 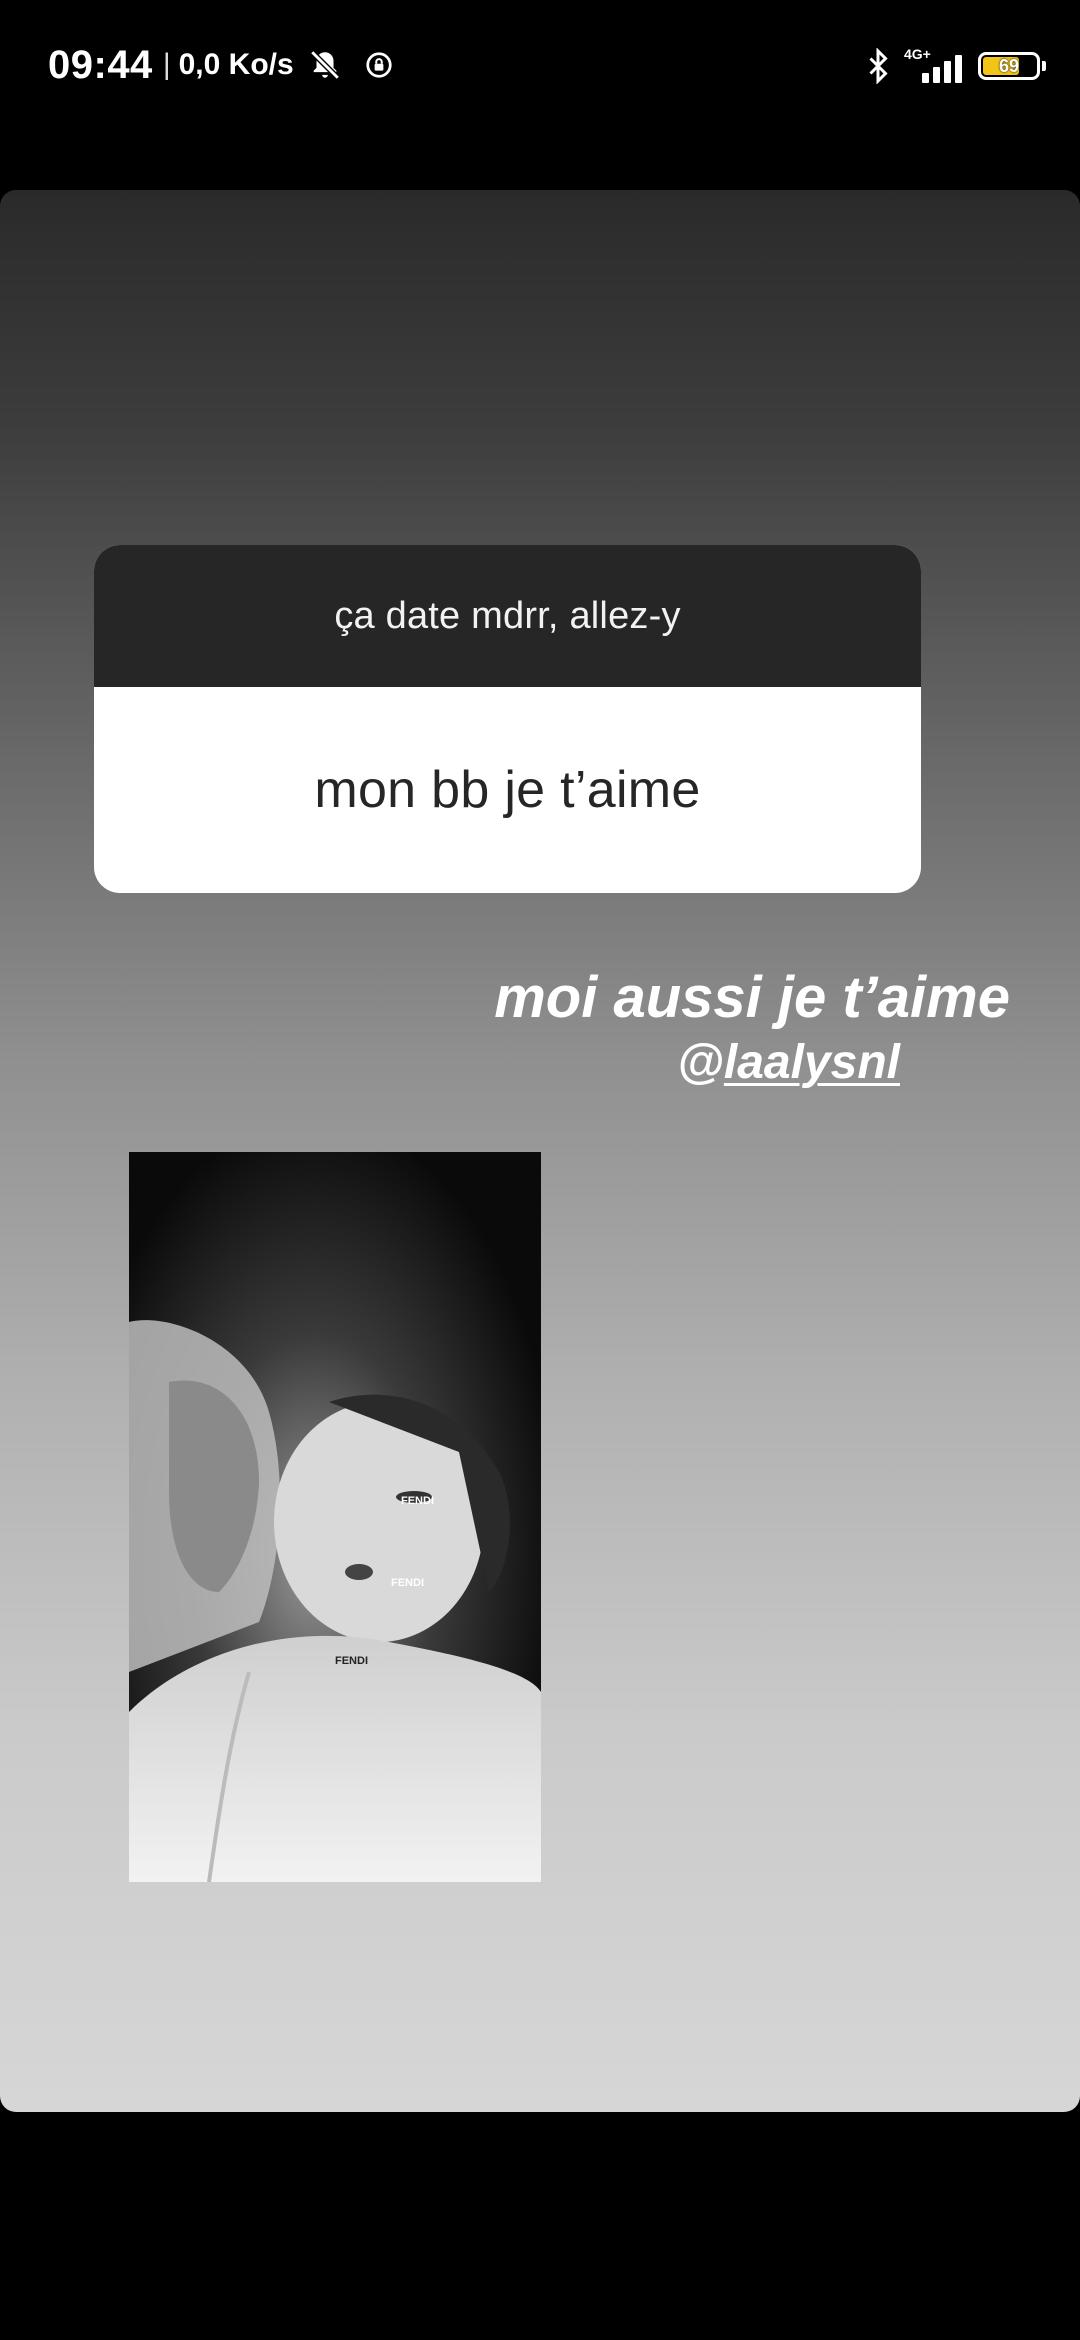 I want to click on question-sticker-body: mon bb je t’aime, so click(x=507, y=790).